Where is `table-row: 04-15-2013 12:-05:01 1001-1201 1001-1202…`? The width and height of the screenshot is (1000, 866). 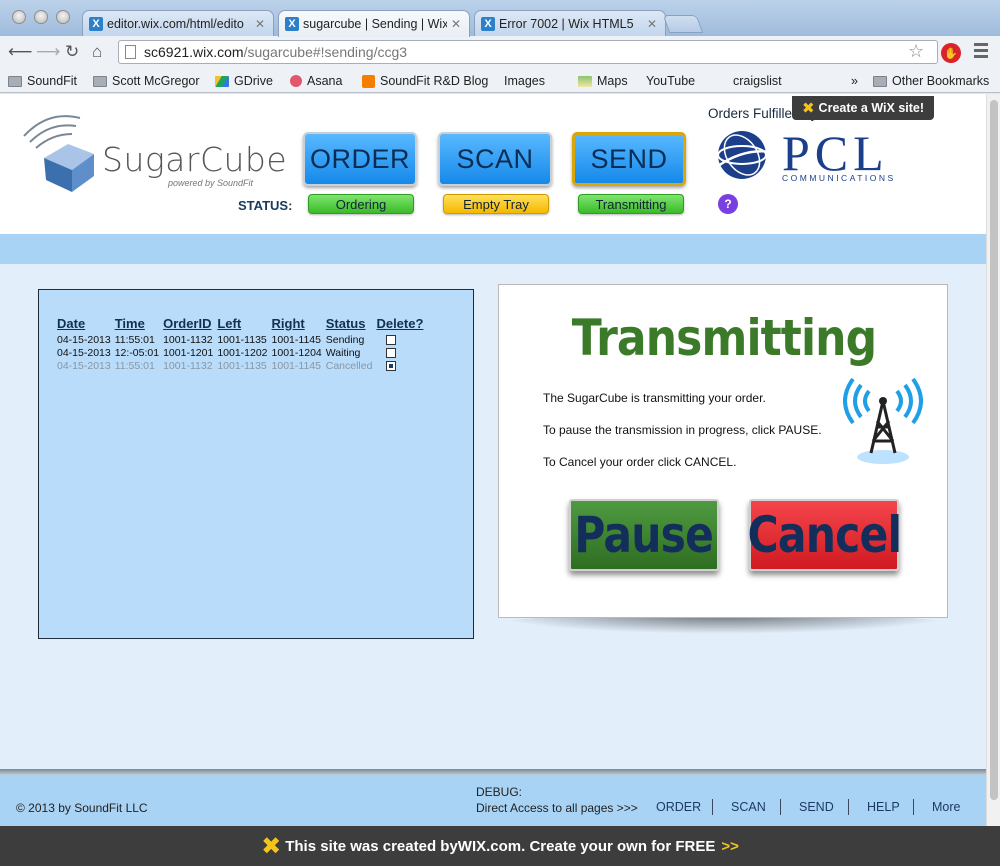
table-row: 04-15-2013 12:-05:01 1001-1201 1001-1202… is located at coordinates (242, 352).